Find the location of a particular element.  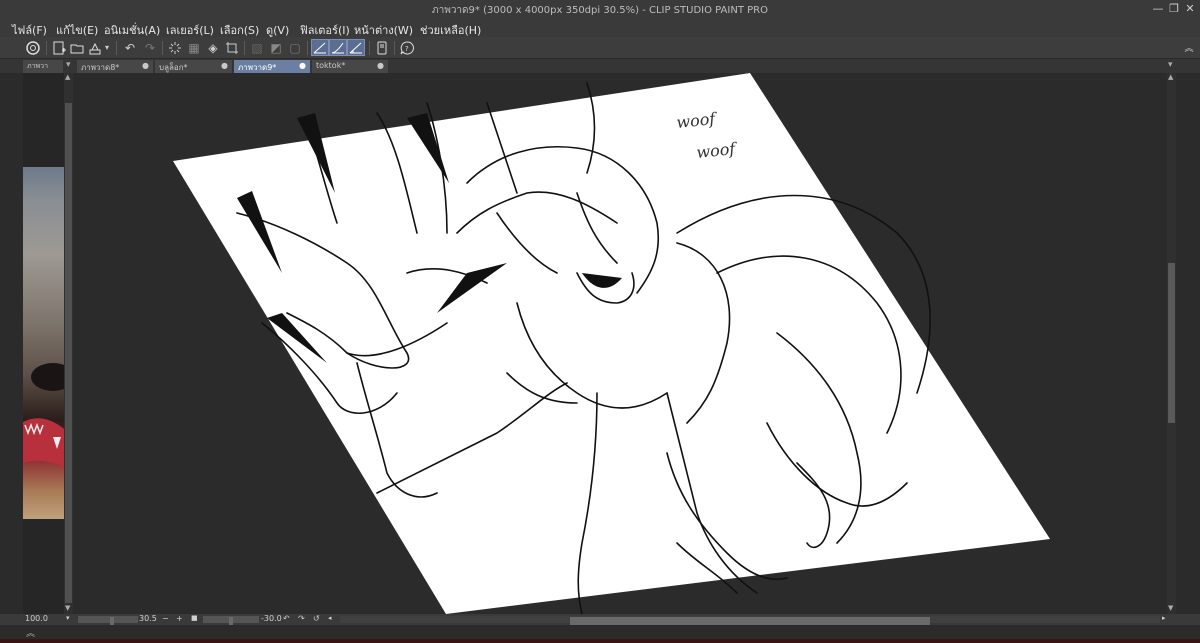

canvas-vertical-scrollbar is located at coordinates (1171, 343).